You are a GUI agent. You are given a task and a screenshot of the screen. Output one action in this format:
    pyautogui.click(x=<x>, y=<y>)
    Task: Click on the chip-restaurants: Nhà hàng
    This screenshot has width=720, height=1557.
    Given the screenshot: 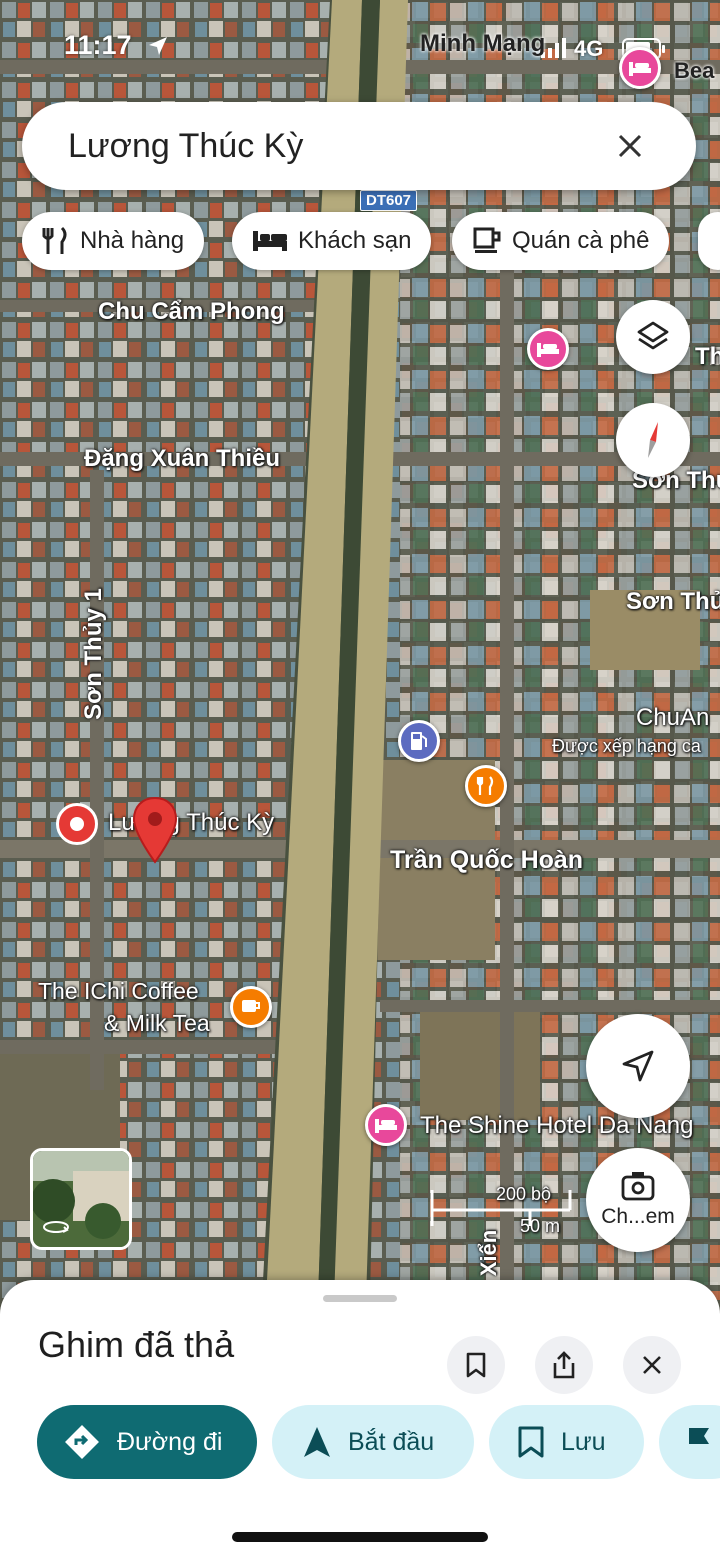 What is the action you would take?
    pyautogui.click(x=113, y=241)
    